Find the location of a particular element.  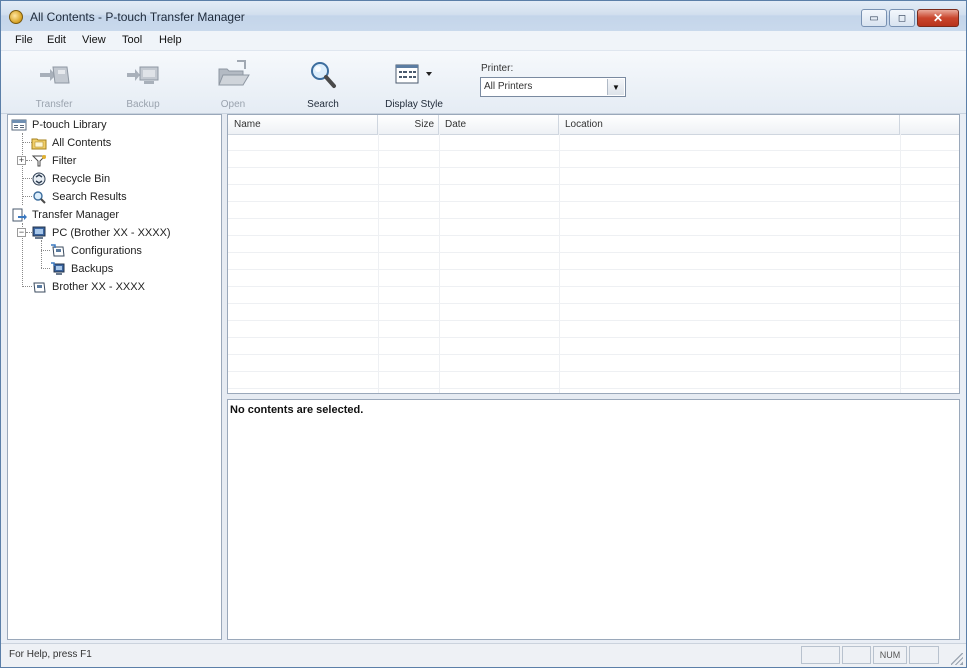

tree-item-transfer-manager: Transfer Manager is located at coordinates (65, 214).